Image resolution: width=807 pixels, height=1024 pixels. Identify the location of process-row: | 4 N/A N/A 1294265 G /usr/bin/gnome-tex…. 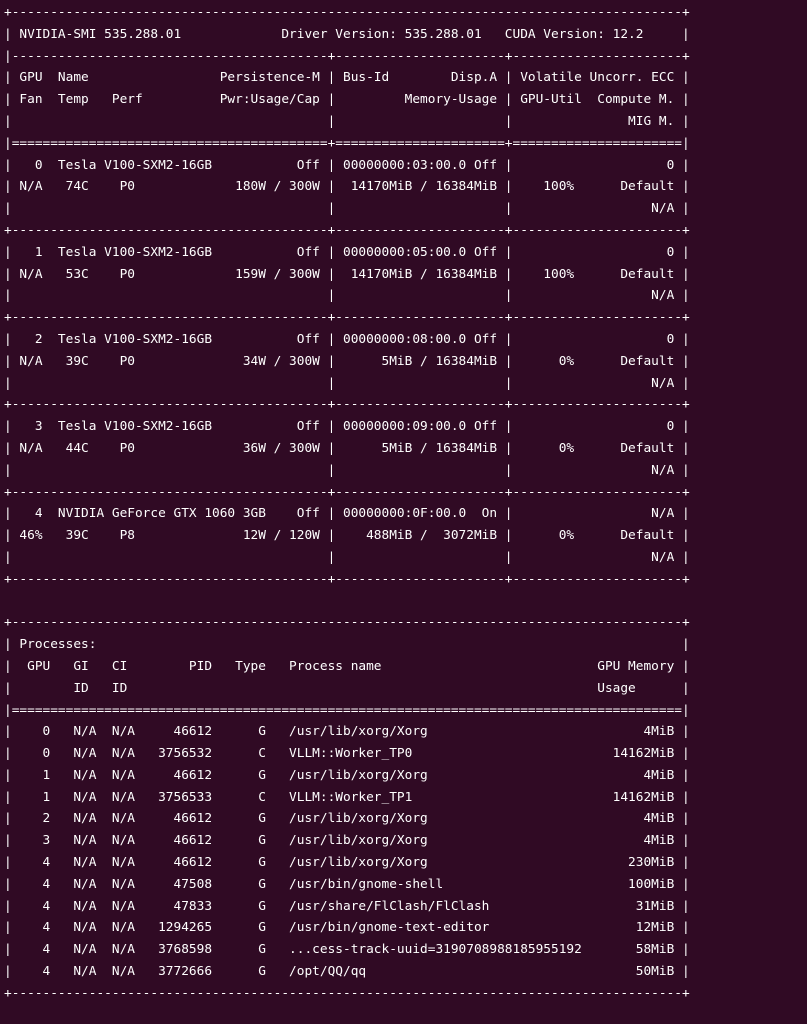
(347, 928).